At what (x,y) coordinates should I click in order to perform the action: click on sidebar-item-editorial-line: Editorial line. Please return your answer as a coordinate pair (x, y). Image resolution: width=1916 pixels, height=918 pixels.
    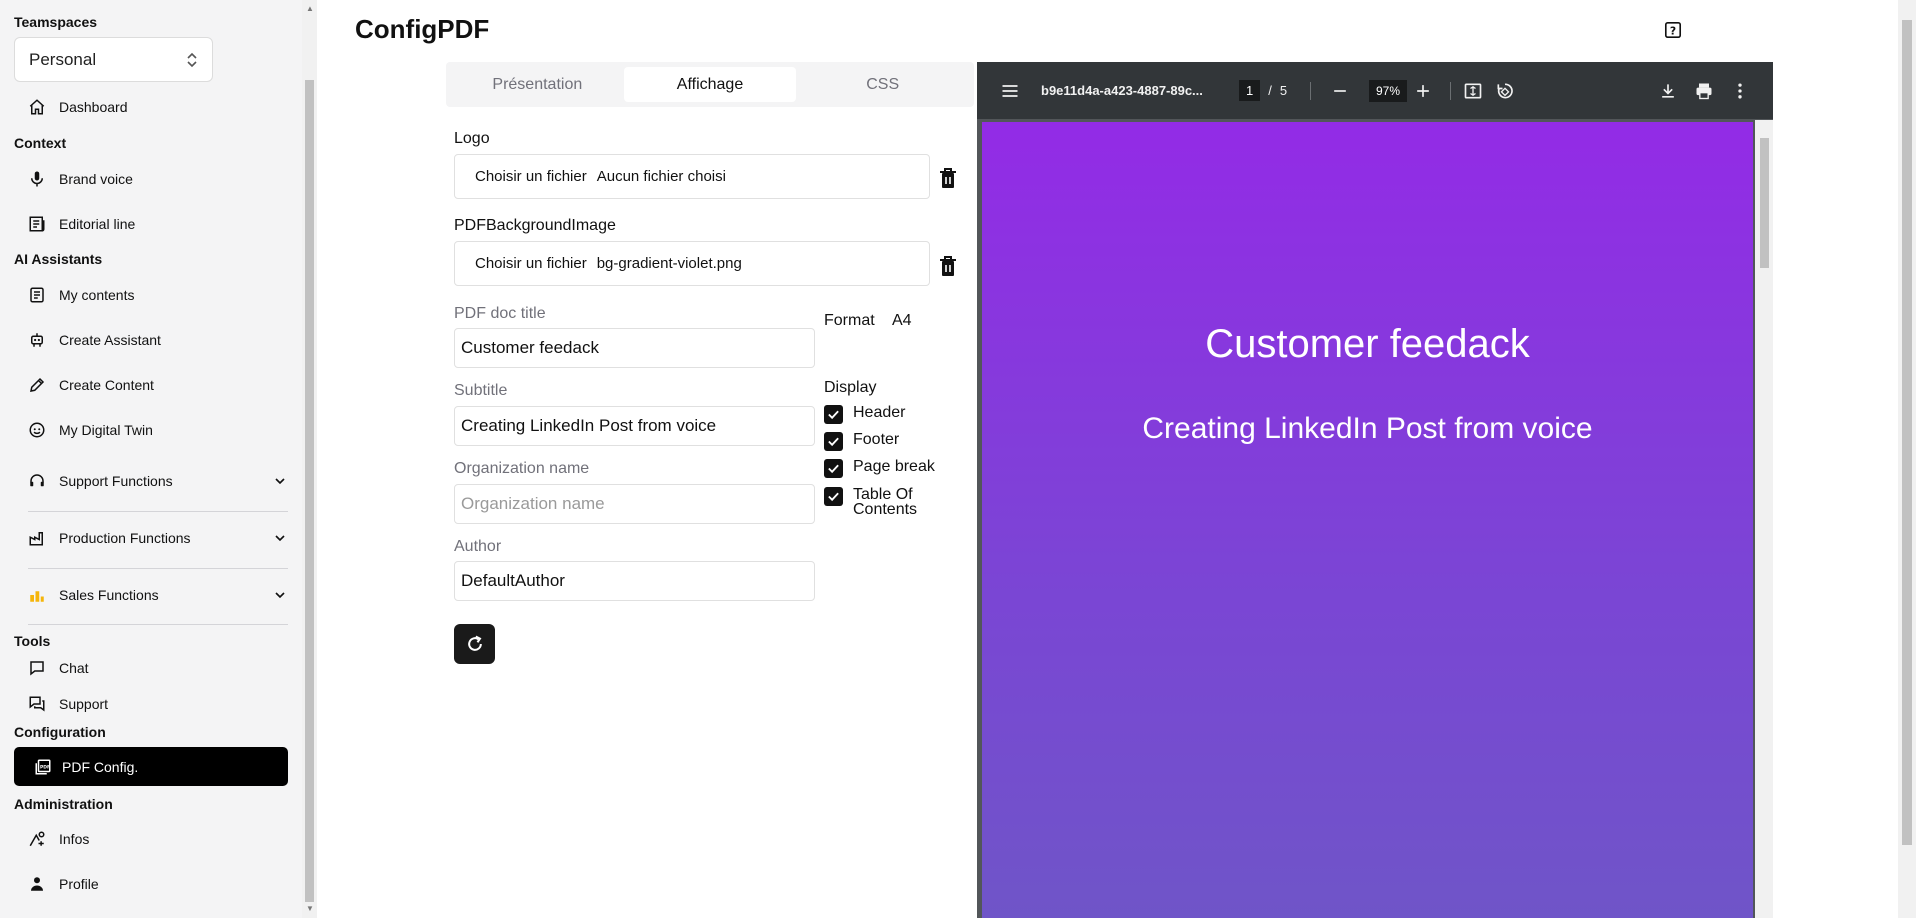
    Looking at the image, I should click on (81, 224).